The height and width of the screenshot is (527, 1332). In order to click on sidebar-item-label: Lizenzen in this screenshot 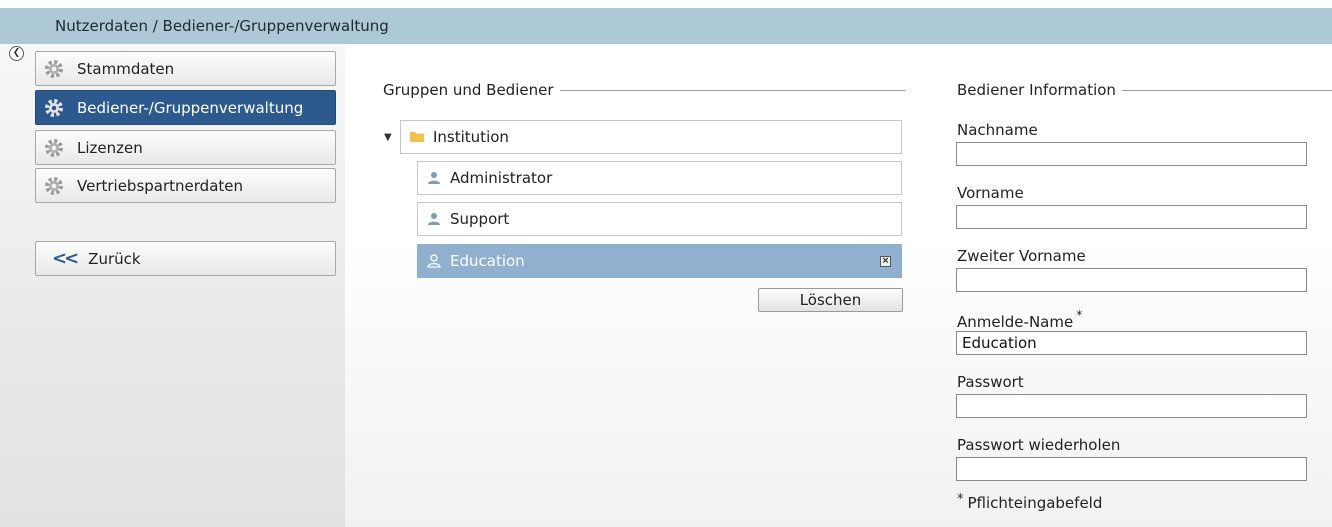, I will do `click(110, 147)`.